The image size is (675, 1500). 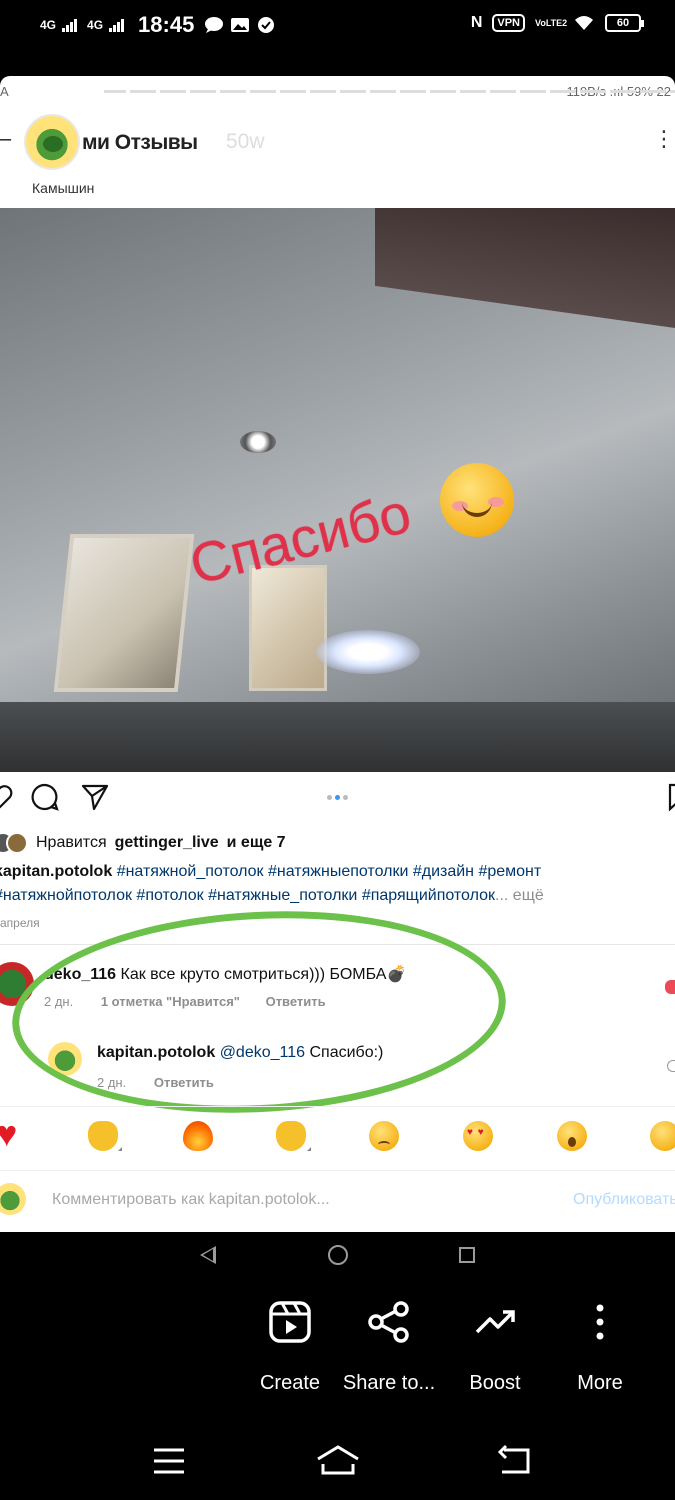 What do you see at coordinates (584, 23) in the screenshot?
I see `wifi-icon` at bounding box center [584, 23].